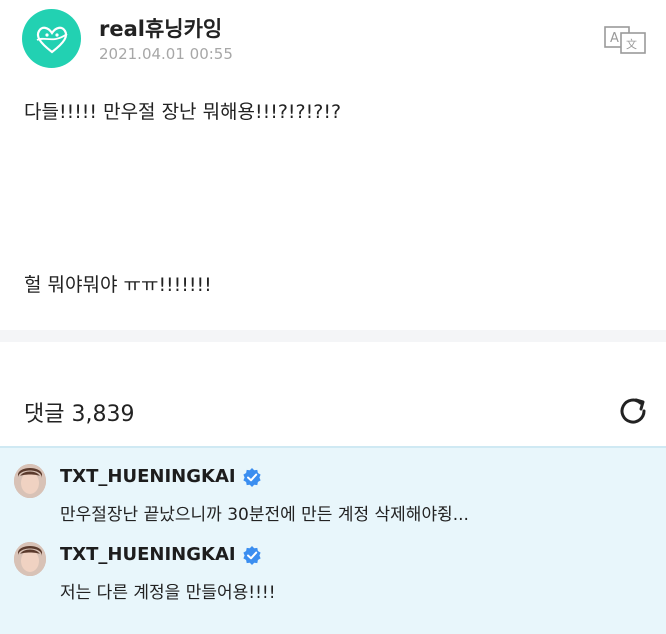 The image size is (666, 634). Describe the element at coordinates (633, 411) in the screenshot. I see `refresh-icon` at that location.